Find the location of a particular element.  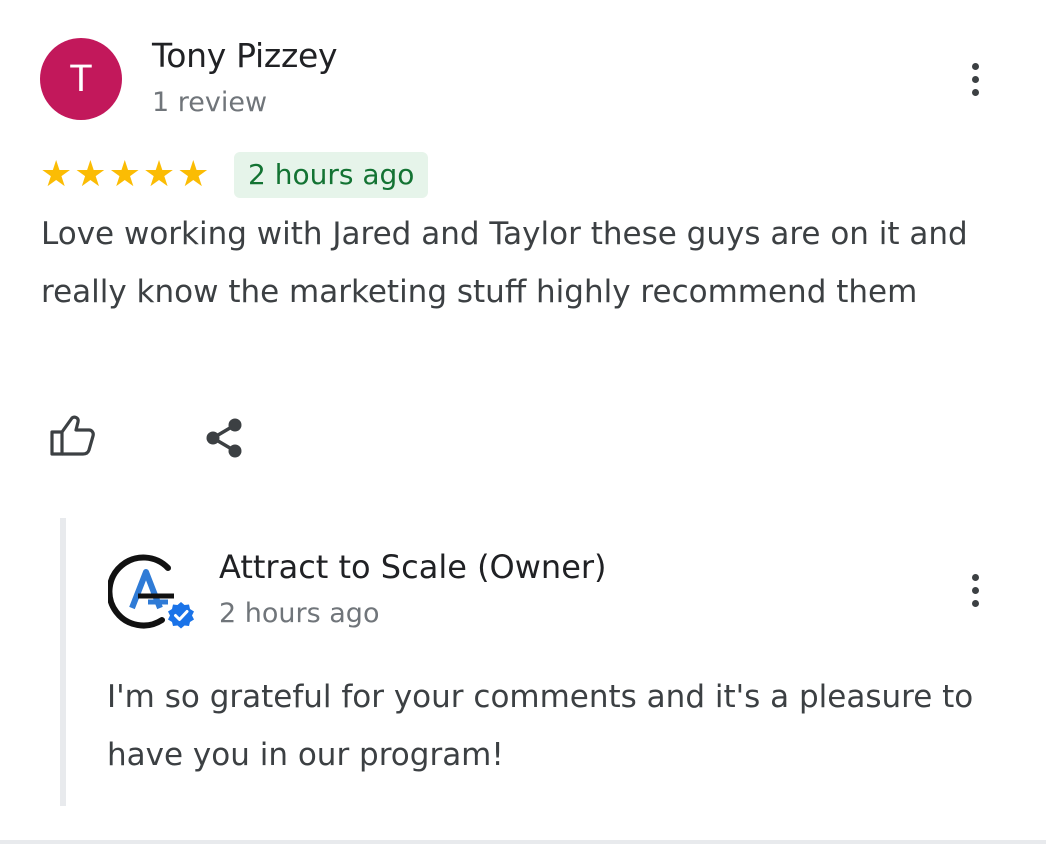

reply-thread-line is located at coordinates (63, 662).